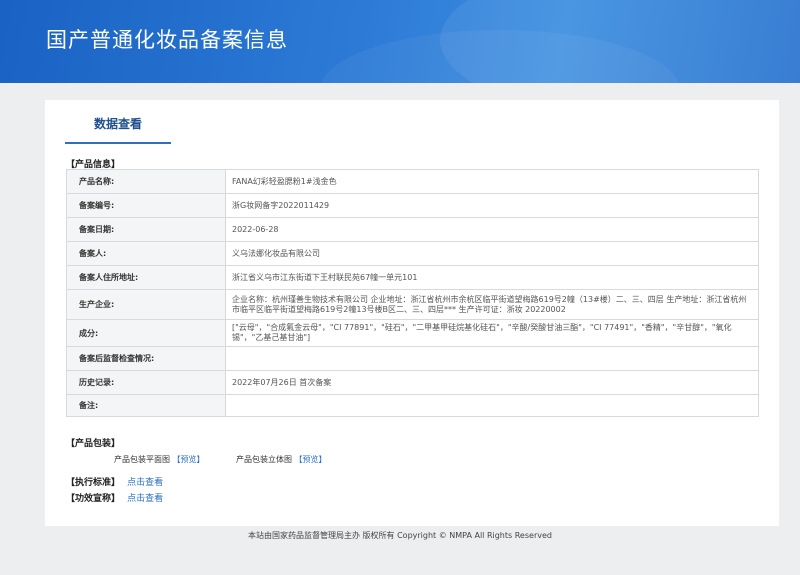  I want to click on row-key: 成分:, so click(146, 333).